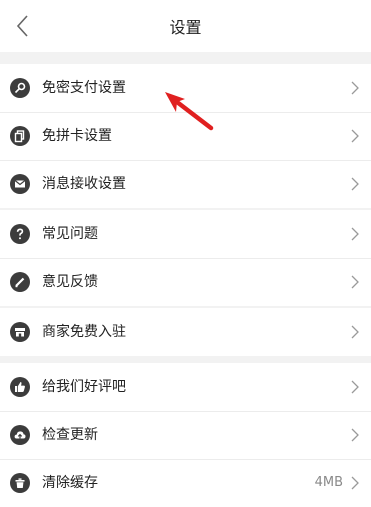  Describe the element at coordinates (189, 111) in the screenshot. I see `annotation-arrow` at that location.